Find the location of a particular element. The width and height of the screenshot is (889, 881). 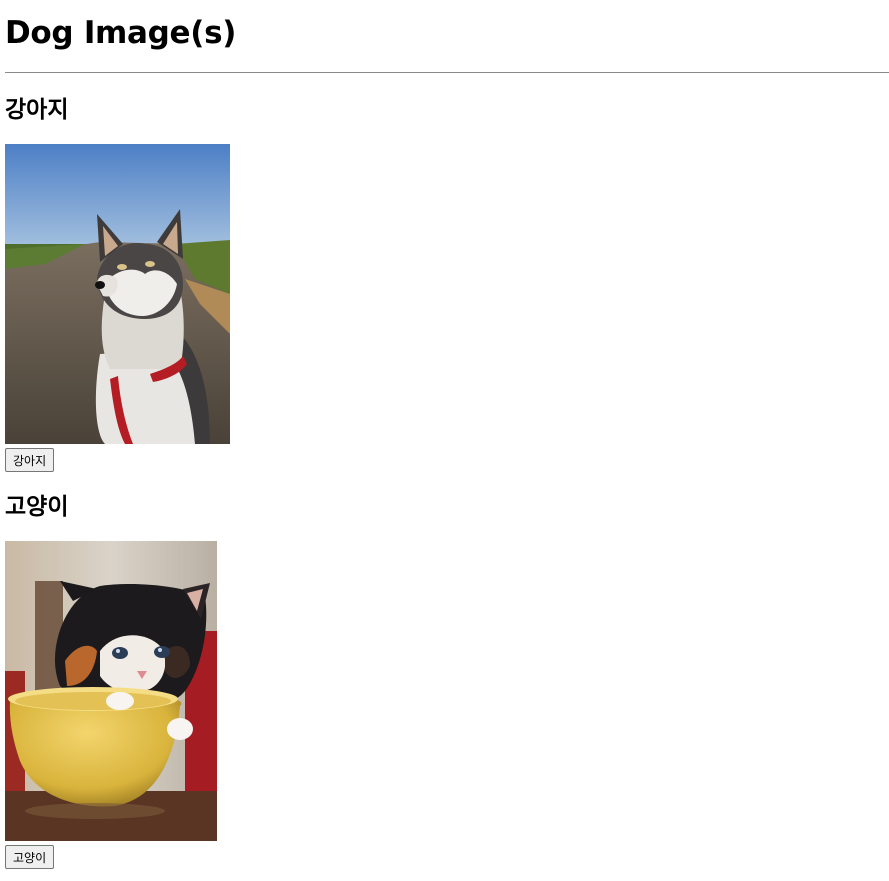

page-title: Dog Image(s) is located at coordinates (121, 33).